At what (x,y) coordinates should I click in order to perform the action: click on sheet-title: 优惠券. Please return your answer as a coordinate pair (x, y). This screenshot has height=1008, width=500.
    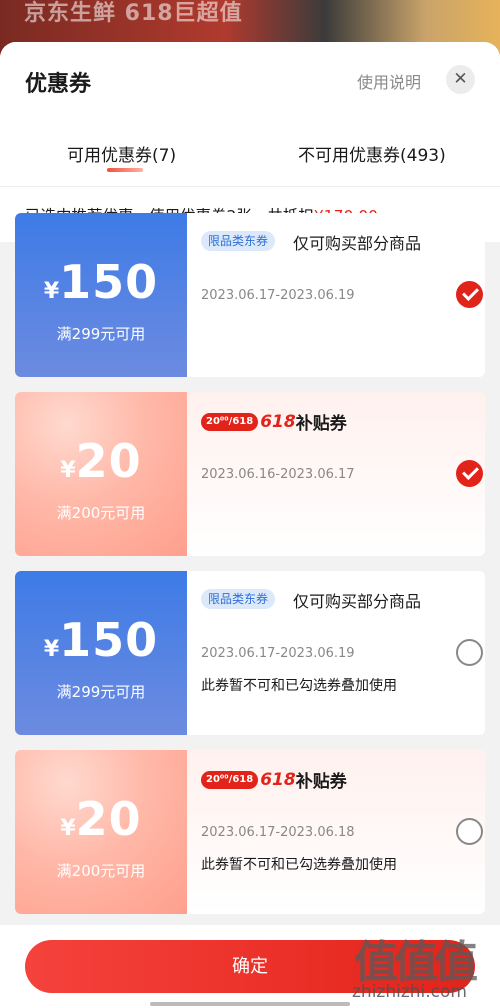
    Looking at the image, I should click on (58, 84).